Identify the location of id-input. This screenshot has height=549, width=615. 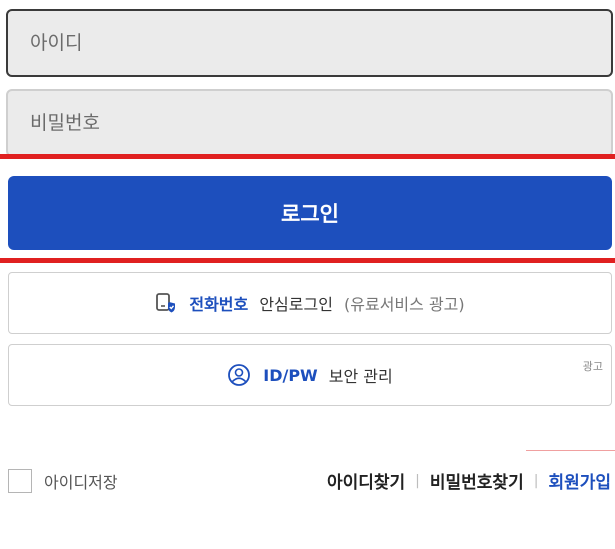
(320, 43).